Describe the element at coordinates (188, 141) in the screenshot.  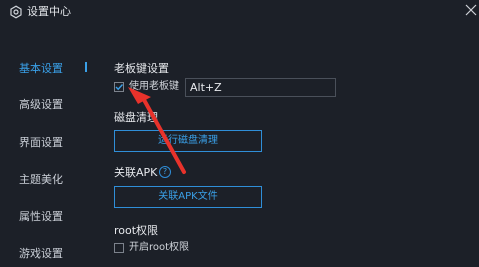
I see `run-disk-clean-button: 运行磁盘清理` at that location.